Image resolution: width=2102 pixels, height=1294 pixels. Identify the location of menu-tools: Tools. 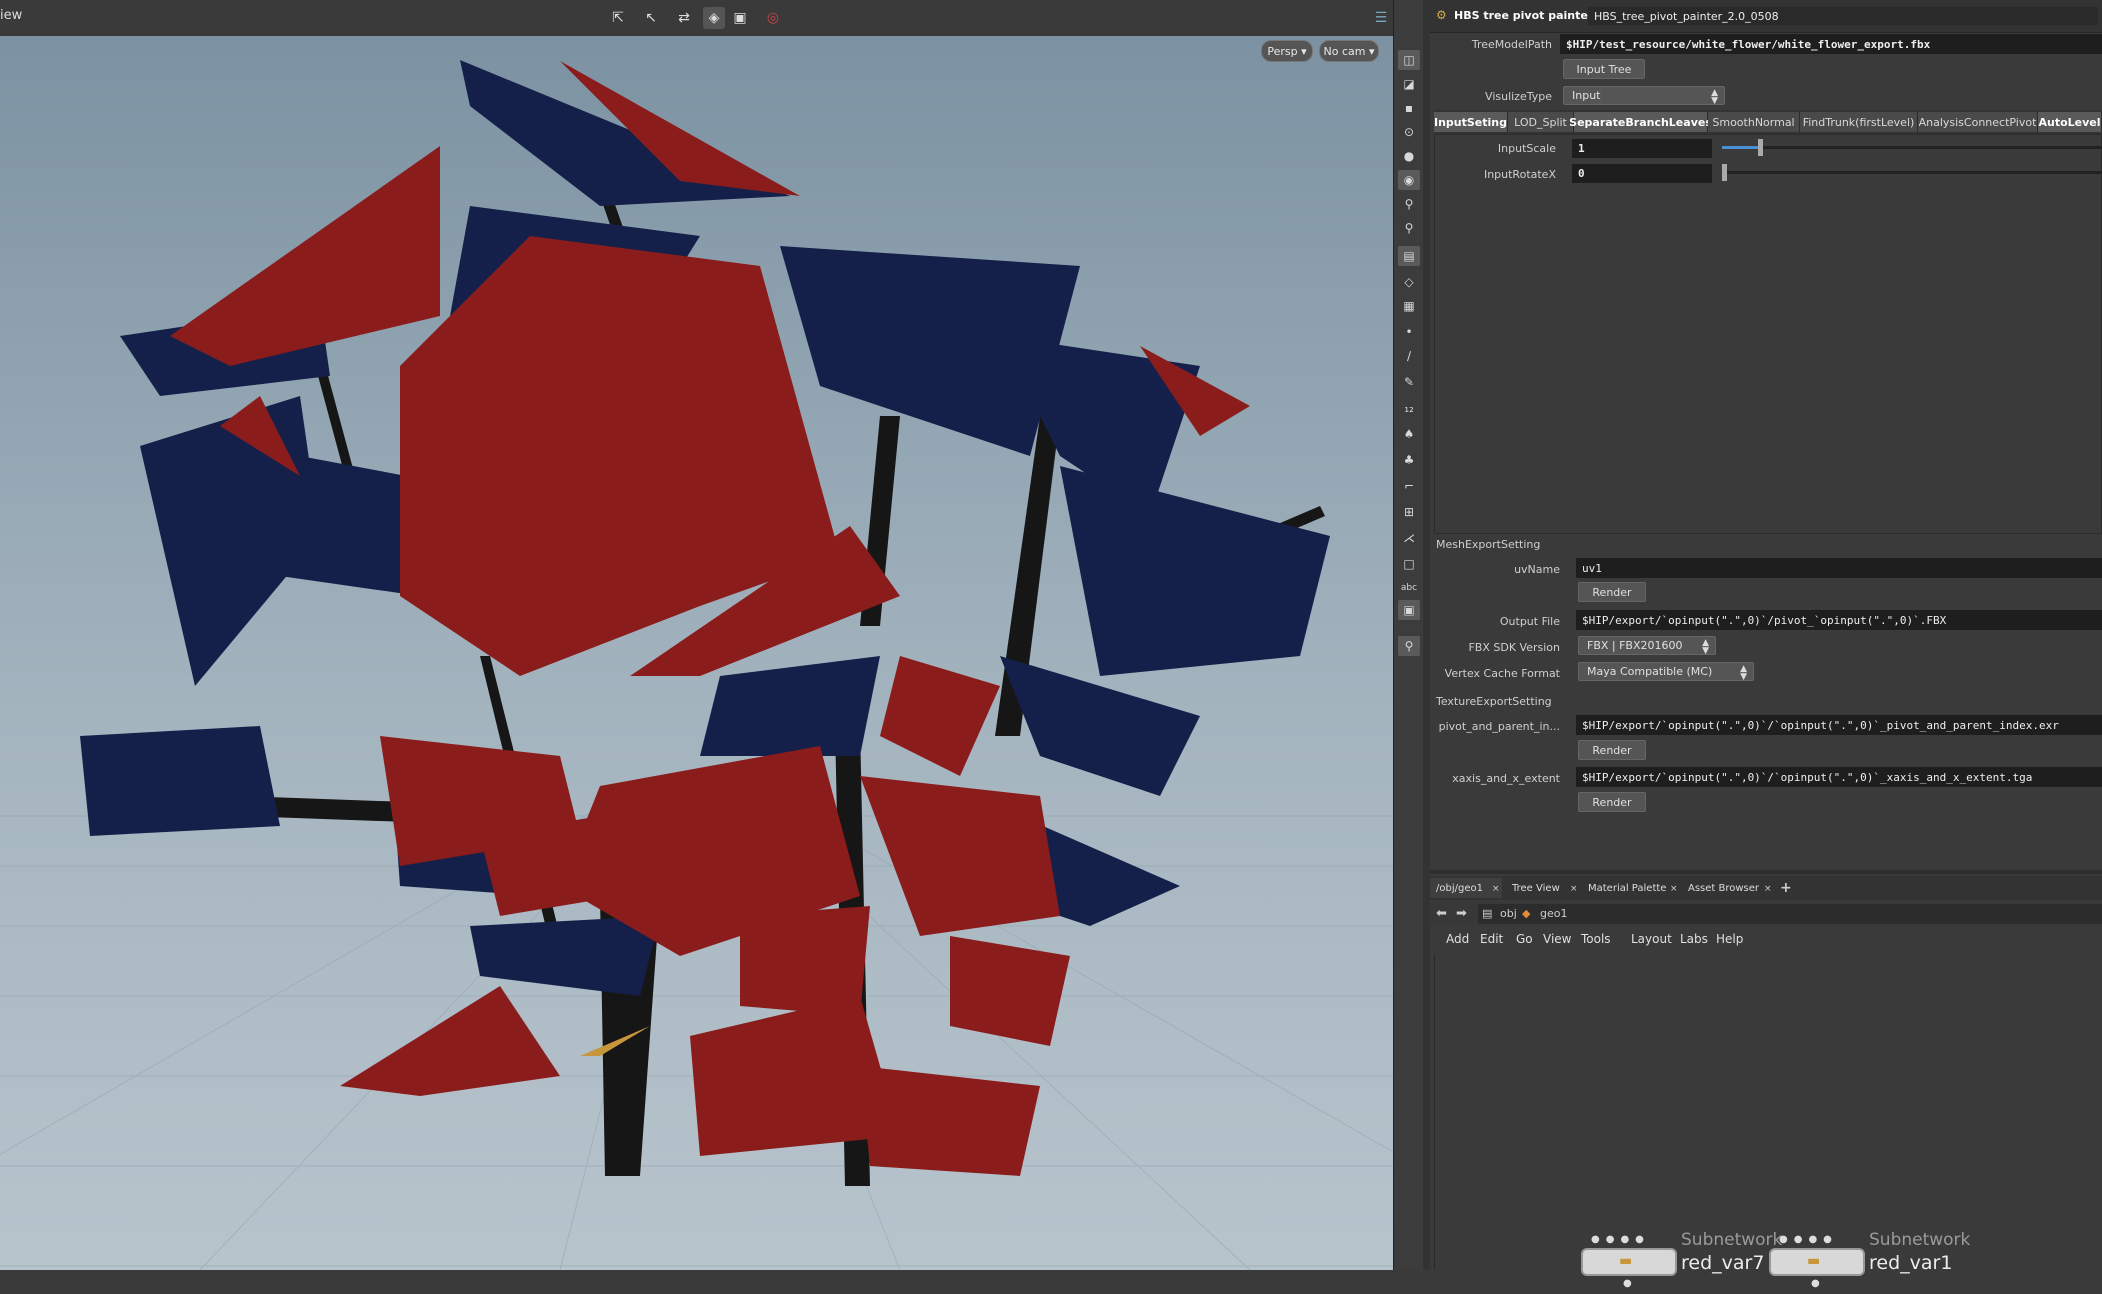
(1596, 939).